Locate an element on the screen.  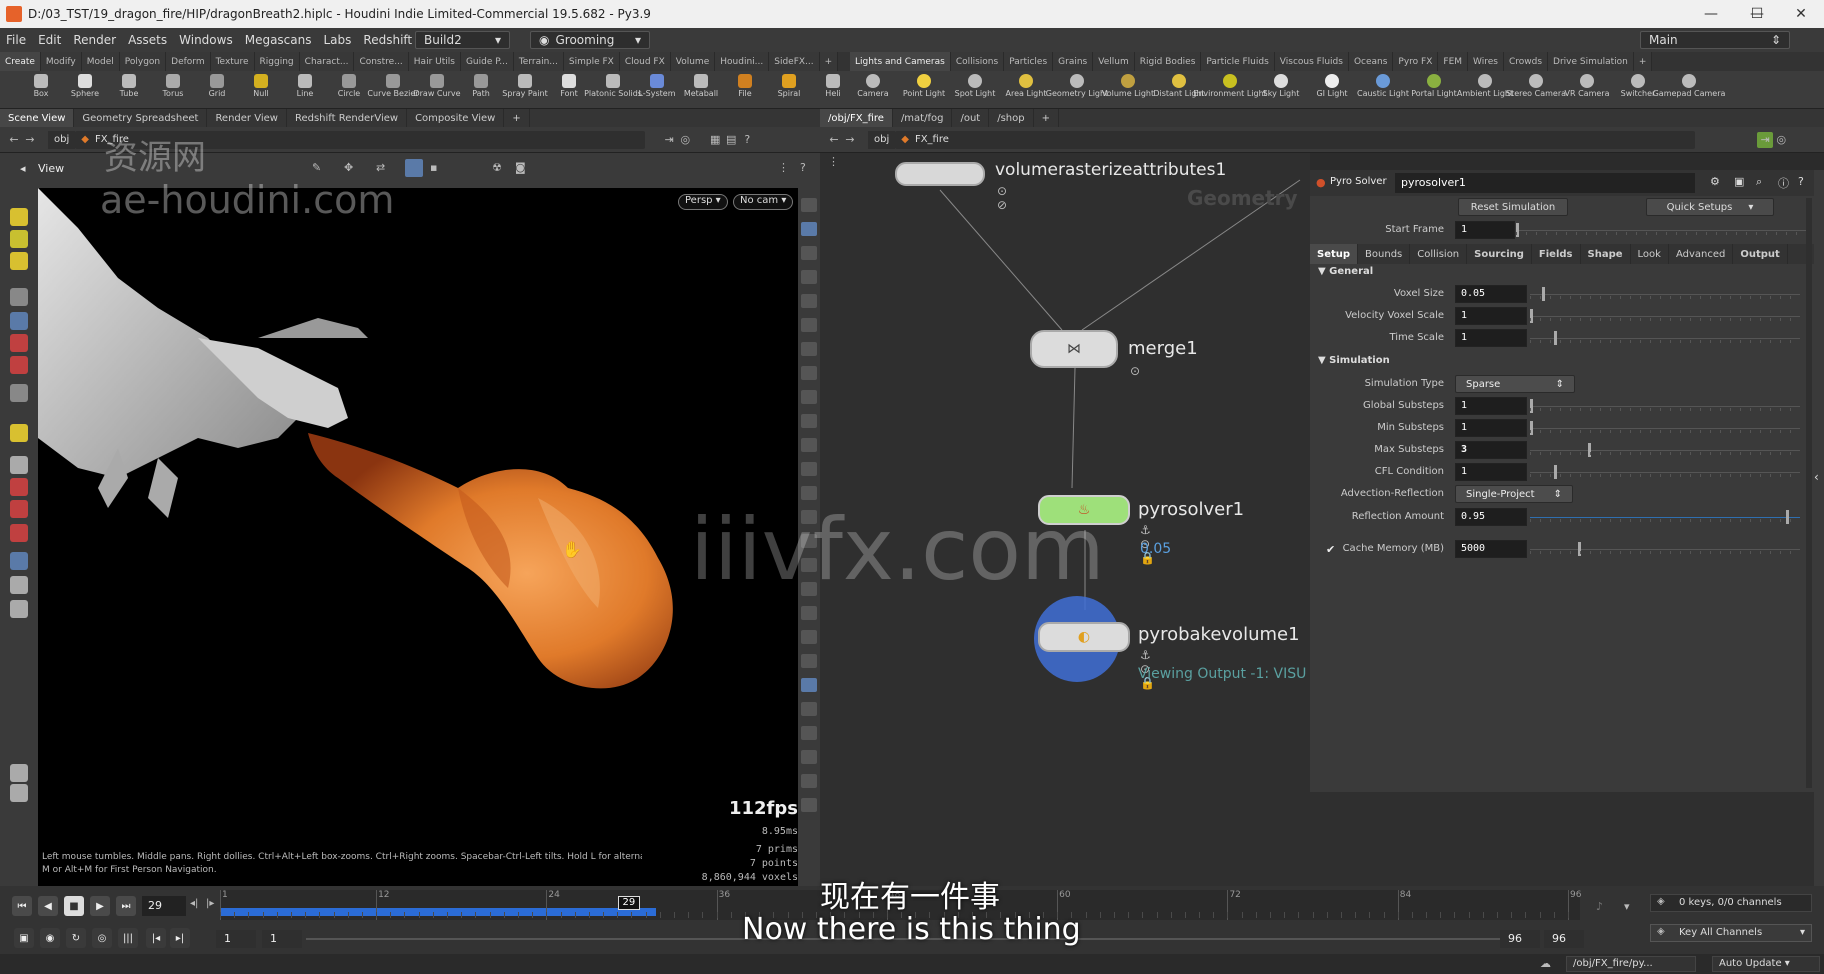
light-icon: ☢ is located at coordinates (497, 167).